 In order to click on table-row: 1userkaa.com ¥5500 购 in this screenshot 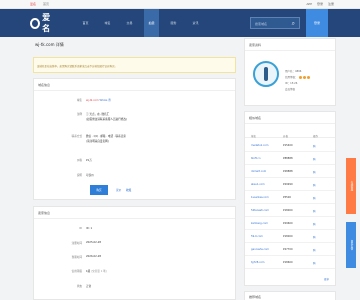, I will do `click(290, 198)`.